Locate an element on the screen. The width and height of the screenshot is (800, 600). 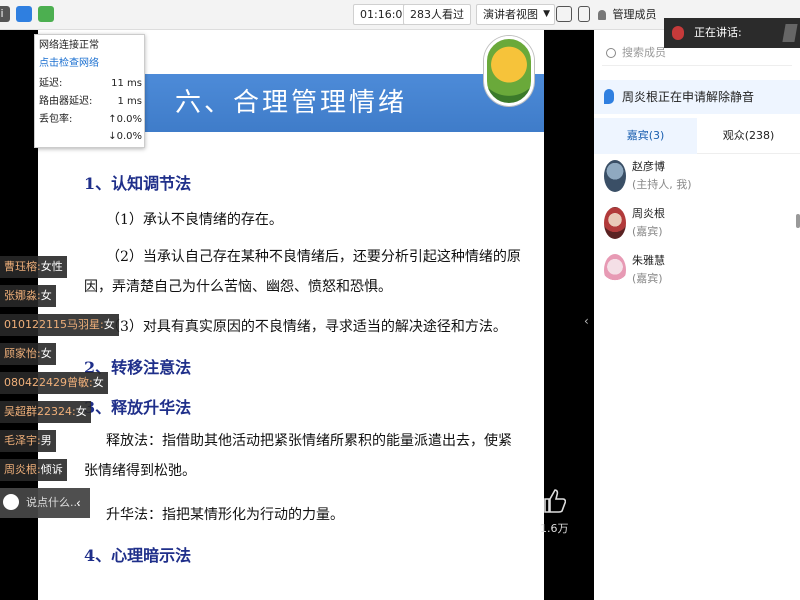
member-name: 赵彦博 is located at coordinates (648, 166).